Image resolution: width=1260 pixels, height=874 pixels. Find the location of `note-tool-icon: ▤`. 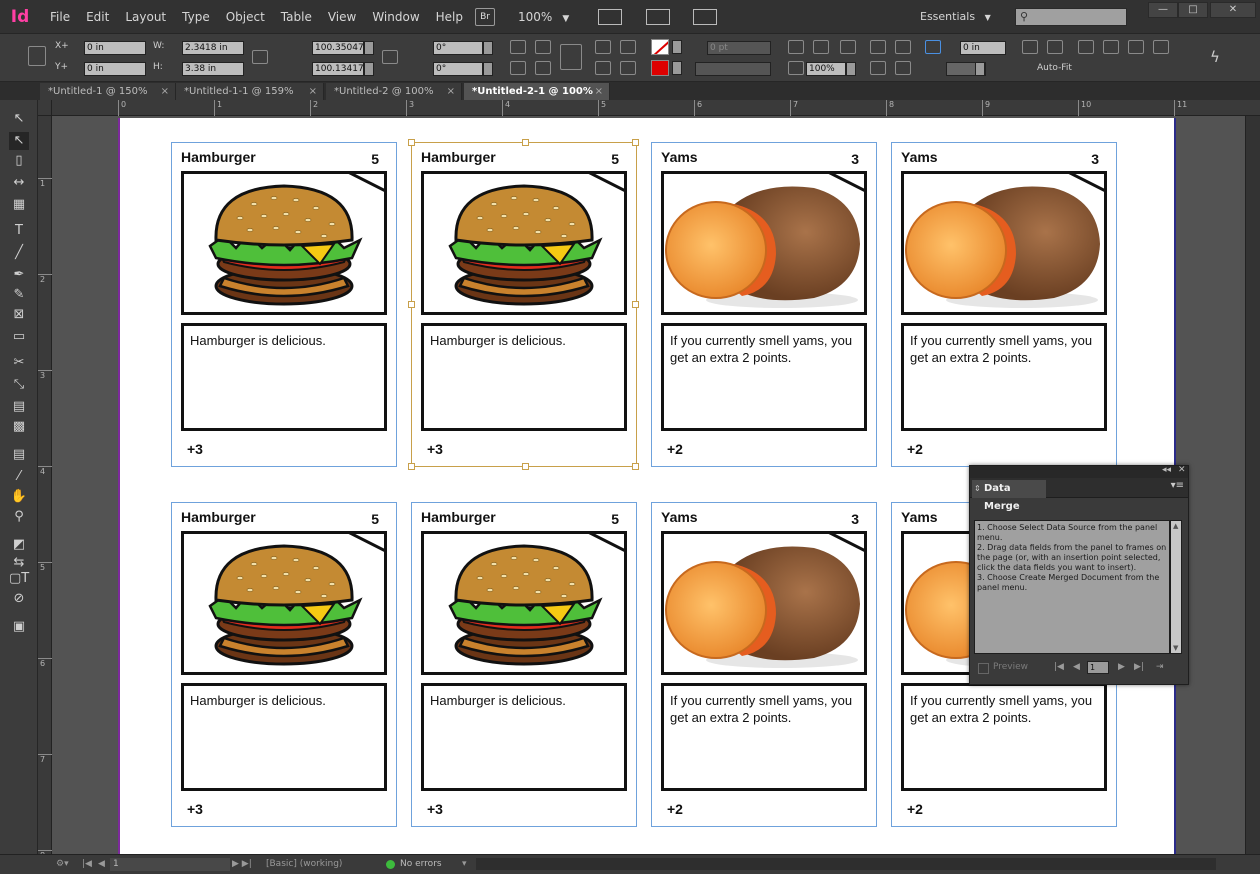

note-tool-icon: ▤ is located at coordinates (19, 455).